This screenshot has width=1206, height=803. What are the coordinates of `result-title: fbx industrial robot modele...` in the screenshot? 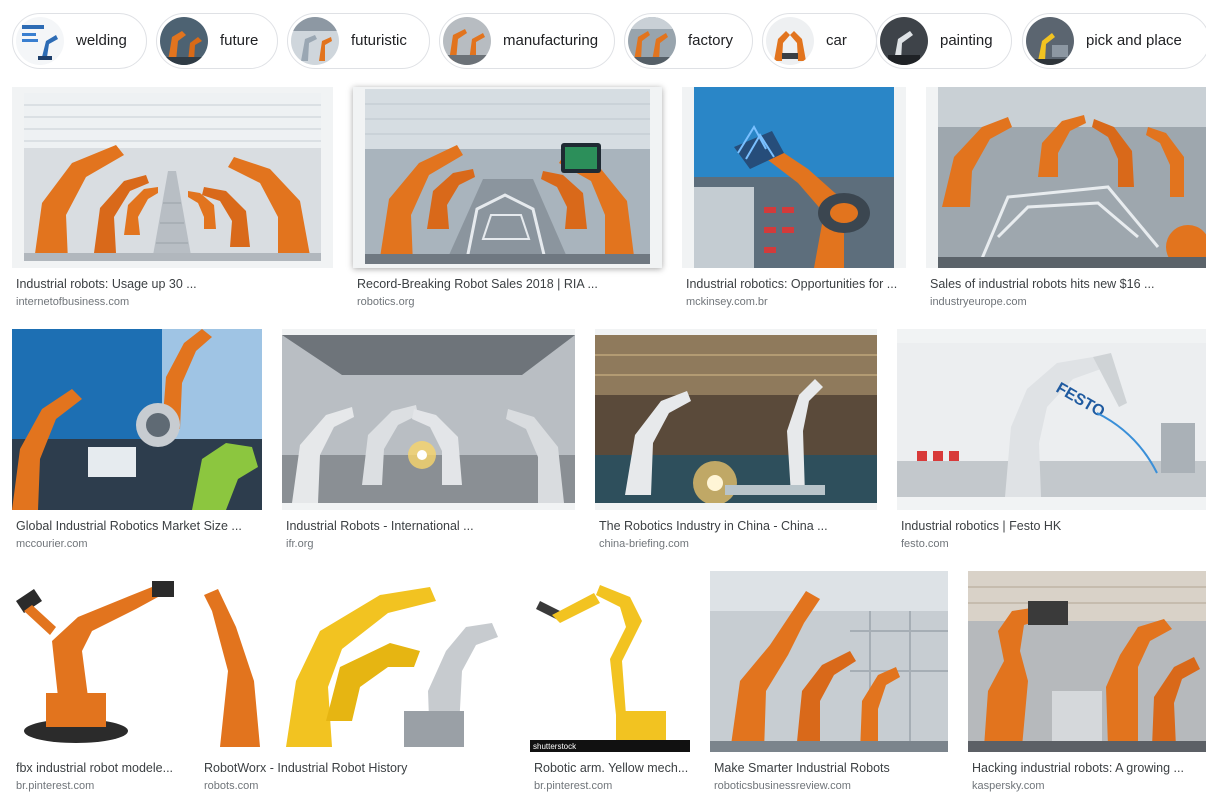 It's located at (95, 768).